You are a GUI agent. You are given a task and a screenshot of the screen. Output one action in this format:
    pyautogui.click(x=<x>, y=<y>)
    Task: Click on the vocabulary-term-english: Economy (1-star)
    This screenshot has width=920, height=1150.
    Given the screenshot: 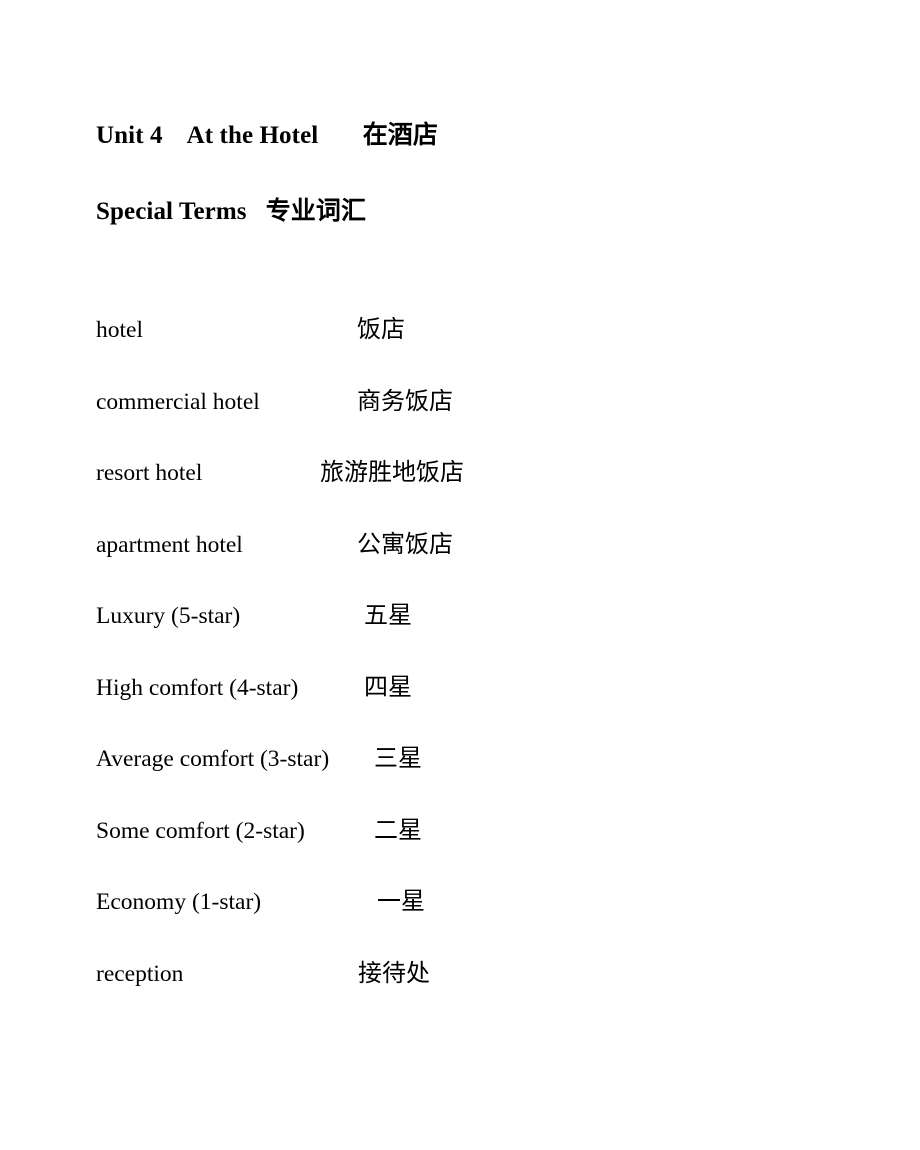 What is the action you would take?
    pyautogui.click(x=179, y=902)
    